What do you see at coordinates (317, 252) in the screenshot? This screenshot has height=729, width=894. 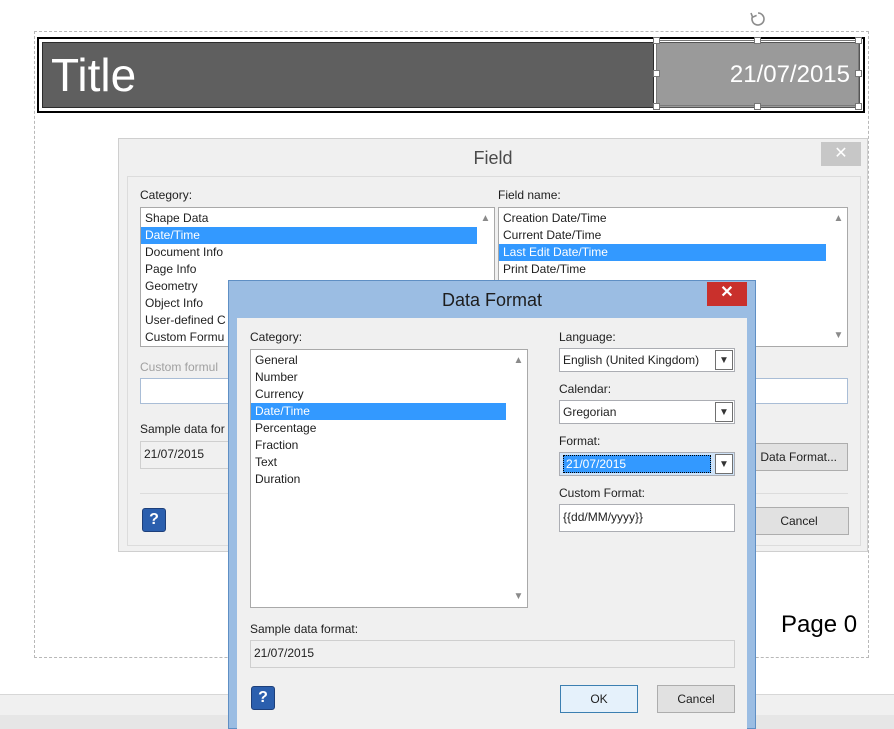 I see `list-item: Document Info` at bounding box center [317, 252].